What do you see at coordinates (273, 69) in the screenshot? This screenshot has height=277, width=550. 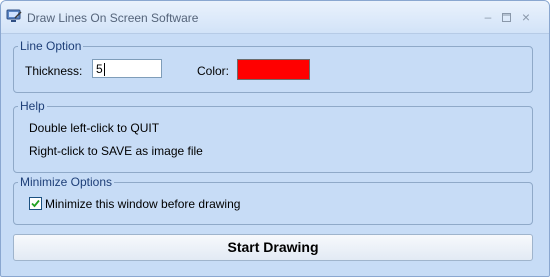 I see `color-swatch` at bounding box center [273, 69].